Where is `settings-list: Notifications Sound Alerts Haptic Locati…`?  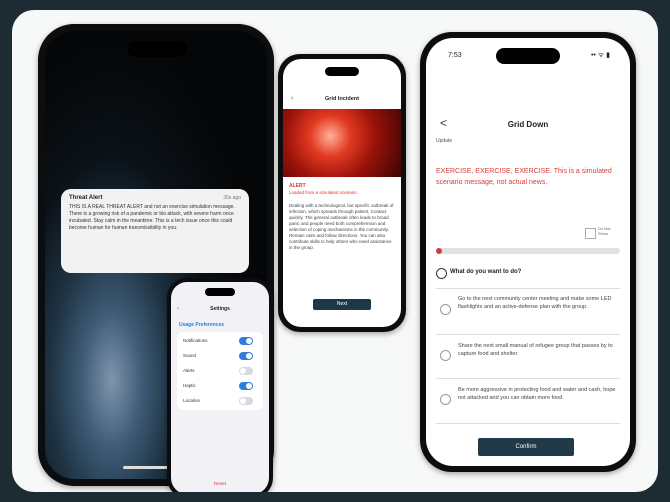
settings-list: Notifications Sound Alerts Haptic Locati… is located at coordinates (220, 371).